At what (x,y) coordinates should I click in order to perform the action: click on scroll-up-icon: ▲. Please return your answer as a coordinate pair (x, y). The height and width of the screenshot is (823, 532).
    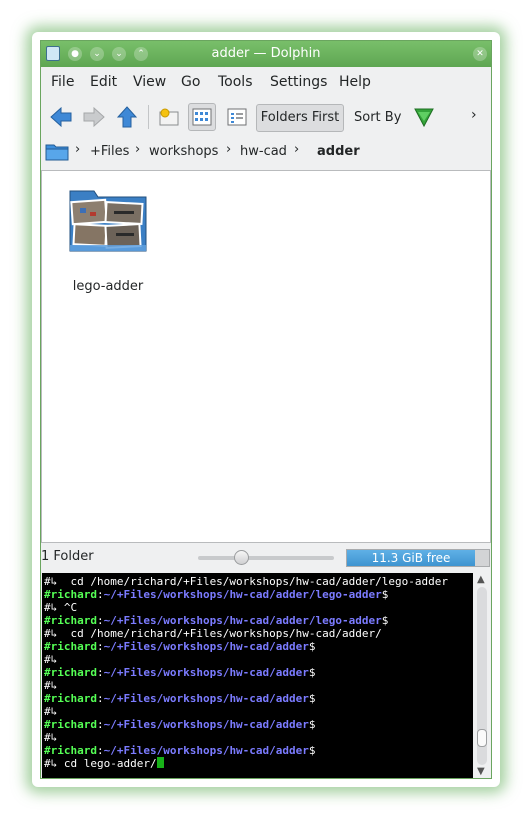
    Looking at the image, I should click on (481, 579).